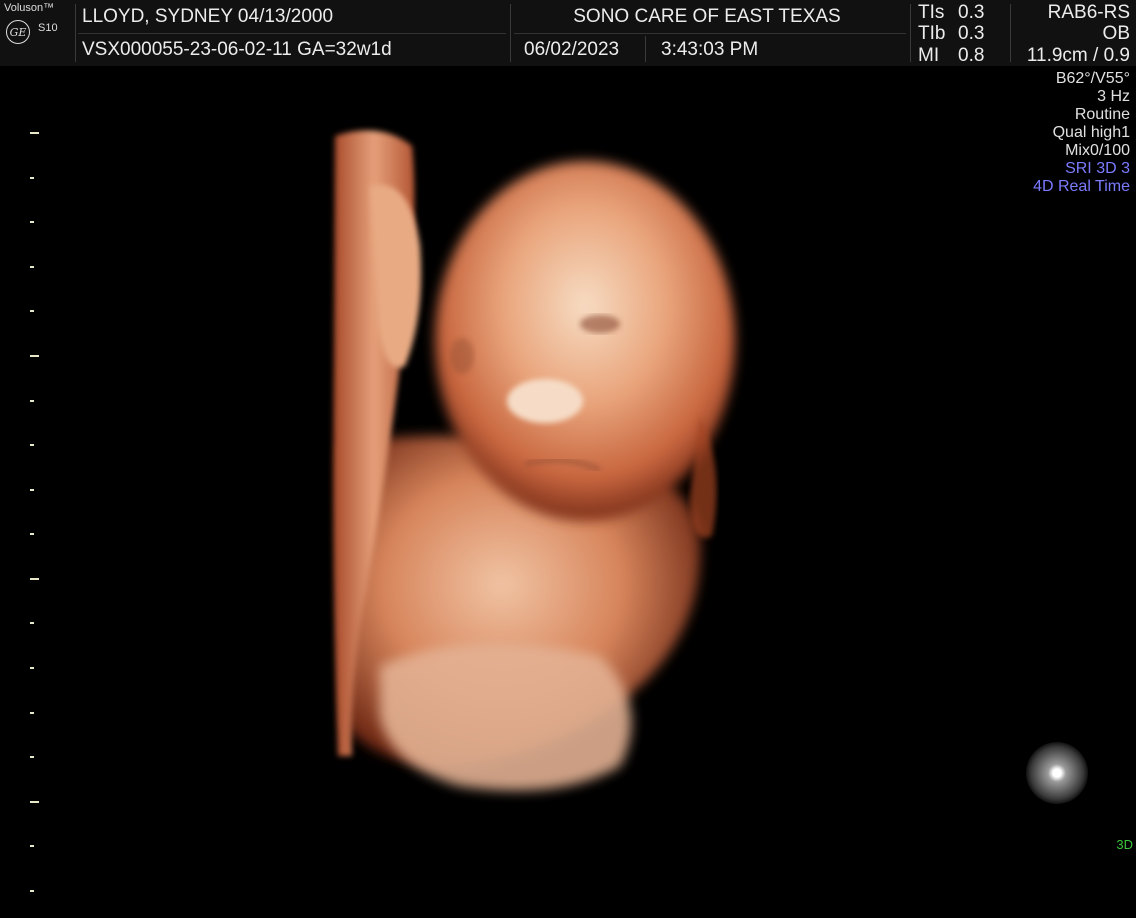 The height and width of the screenshot is (918, 1136). I want to click on render-mode-label: 3D, so click(1124, 844).